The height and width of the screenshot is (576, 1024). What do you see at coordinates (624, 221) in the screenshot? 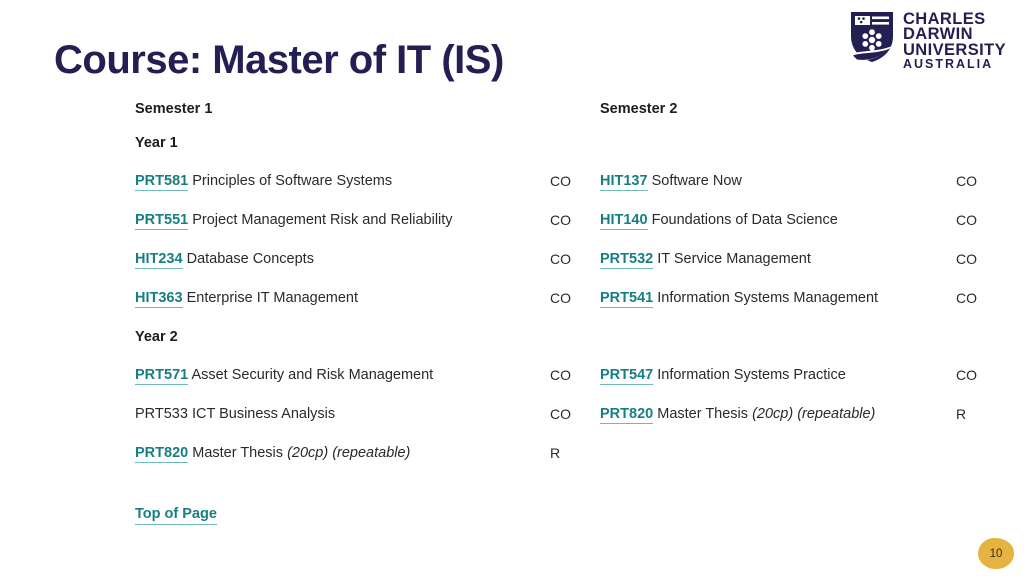
I see `unit-code-link: HIT140` at bounding box center [624, 221].